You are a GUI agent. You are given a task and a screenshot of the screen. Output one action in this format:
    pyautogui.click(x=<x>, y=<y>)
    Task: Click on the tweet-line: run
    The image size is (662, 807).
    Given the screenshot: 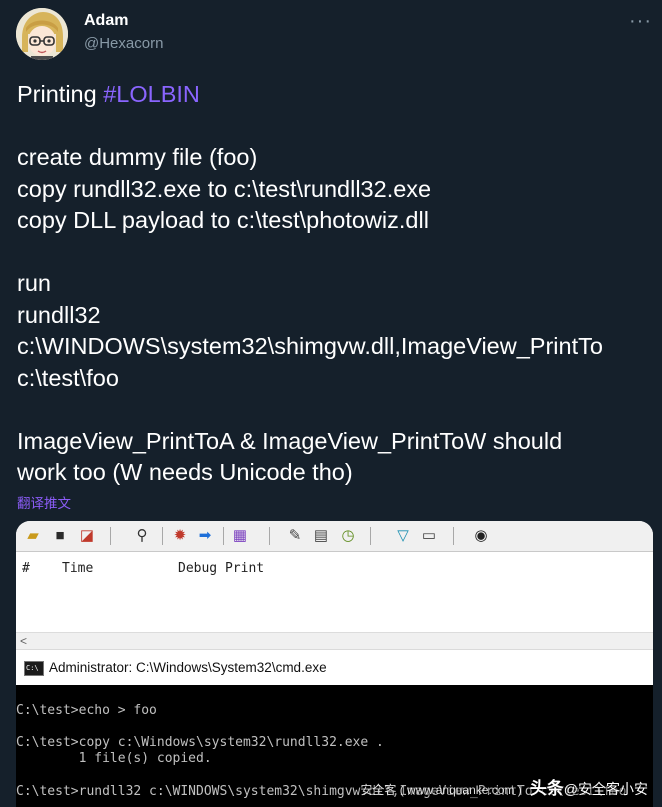 What is the action you would take?
    pyautogui.click(x=34, y=283)
    